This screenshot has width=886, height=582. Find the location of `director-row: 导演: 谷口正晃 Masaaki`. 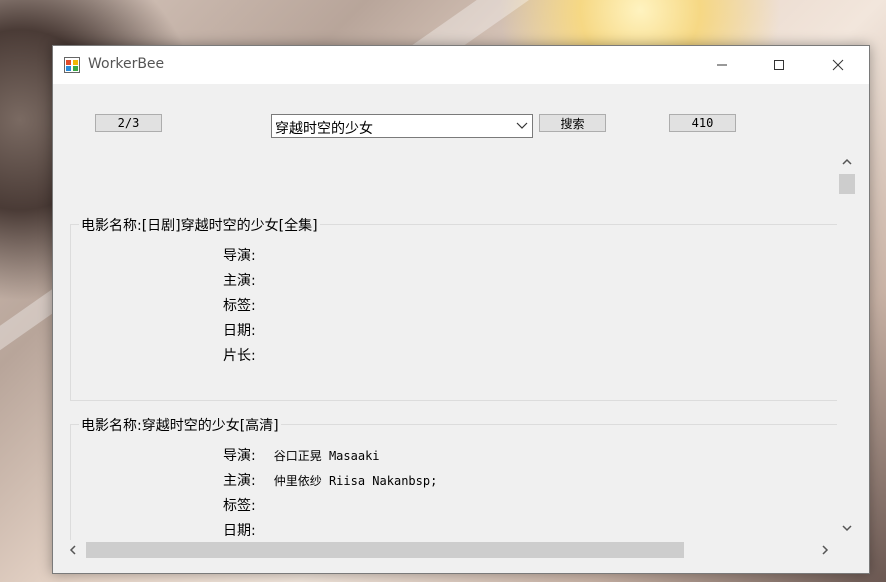

director-row: 导演: 谷口正晃 Masaaki is located at coordinates (301, 455).